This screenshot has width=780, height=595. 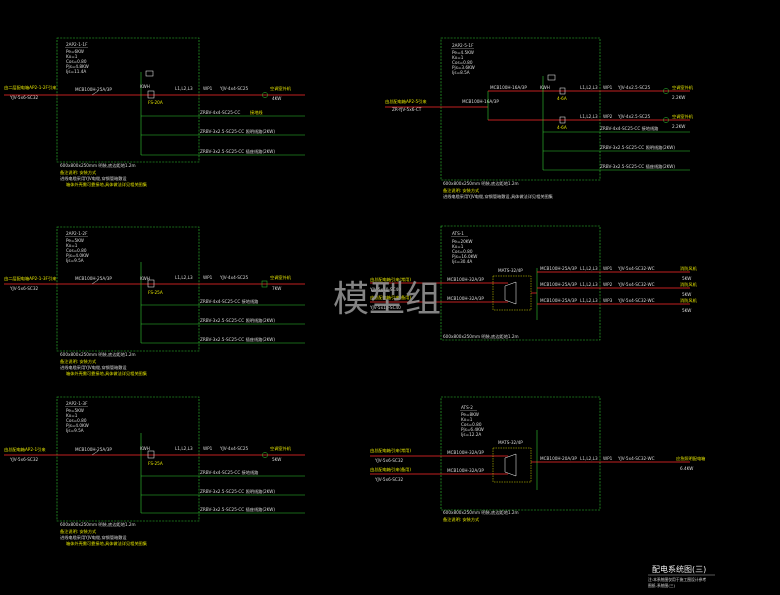 What do you see at coordinates (30, 87) in the screenshot?
I see `incoming-label: 由二层配电箱AP2-1-2F引来` at bounding box center [30, 87].